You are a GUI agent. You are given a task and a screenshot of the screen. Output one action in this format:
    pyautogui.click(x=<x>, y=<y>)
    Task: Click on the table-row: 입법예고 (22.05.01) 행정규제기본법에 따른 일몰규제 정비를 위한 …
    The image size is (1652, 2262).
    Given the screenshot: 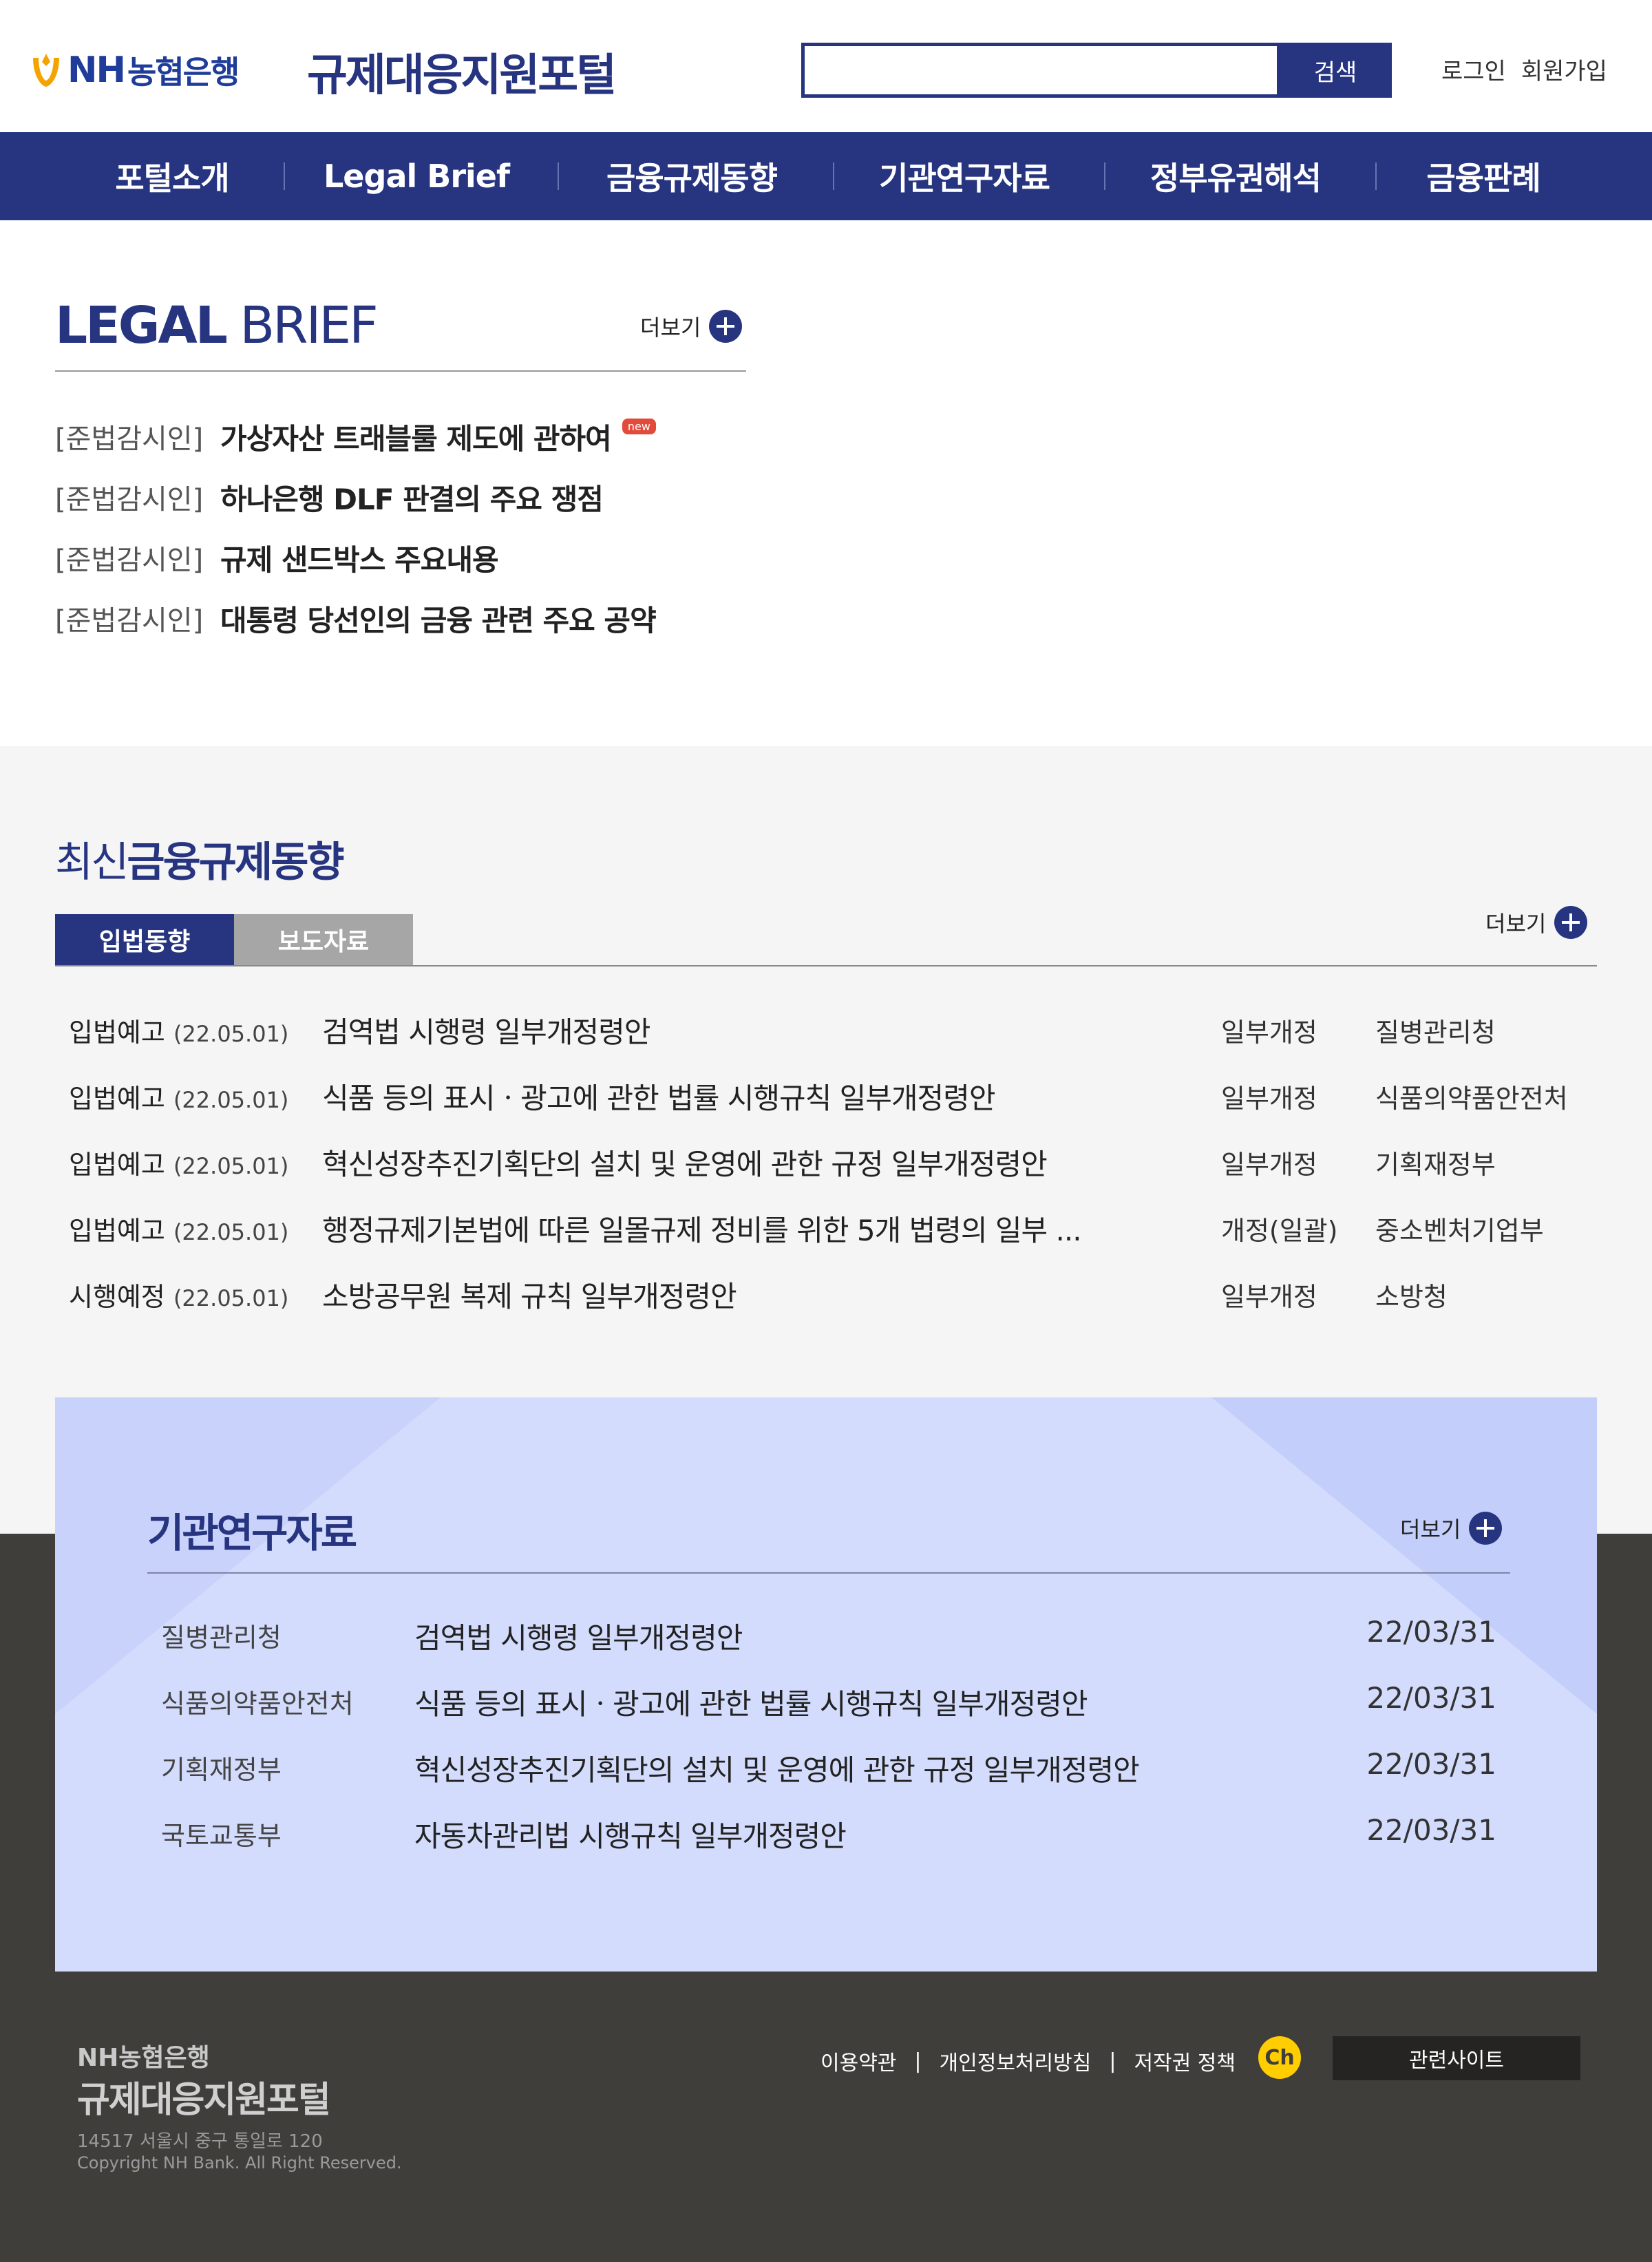 What is the action you would take?
    pyautogui.click(x=826, y=1228)
    